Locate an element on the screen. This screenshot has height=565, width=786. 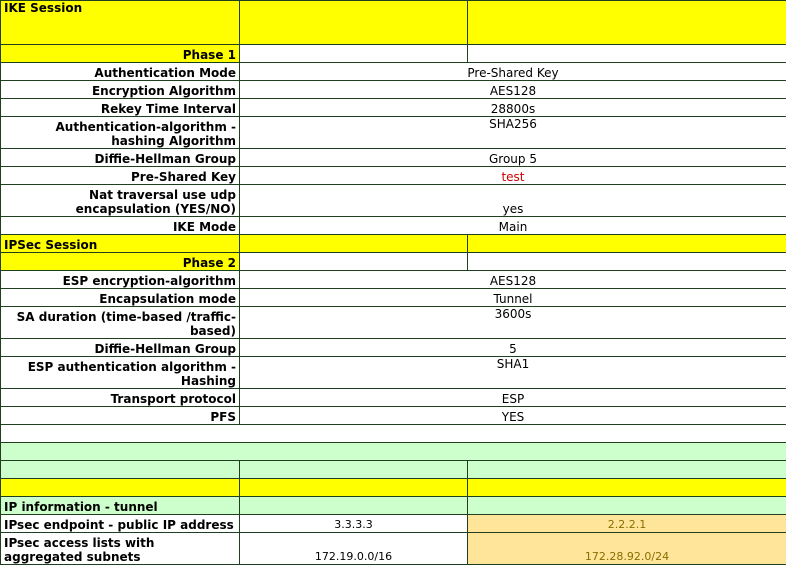
row-value: yes is located at coordinates (513, 201).